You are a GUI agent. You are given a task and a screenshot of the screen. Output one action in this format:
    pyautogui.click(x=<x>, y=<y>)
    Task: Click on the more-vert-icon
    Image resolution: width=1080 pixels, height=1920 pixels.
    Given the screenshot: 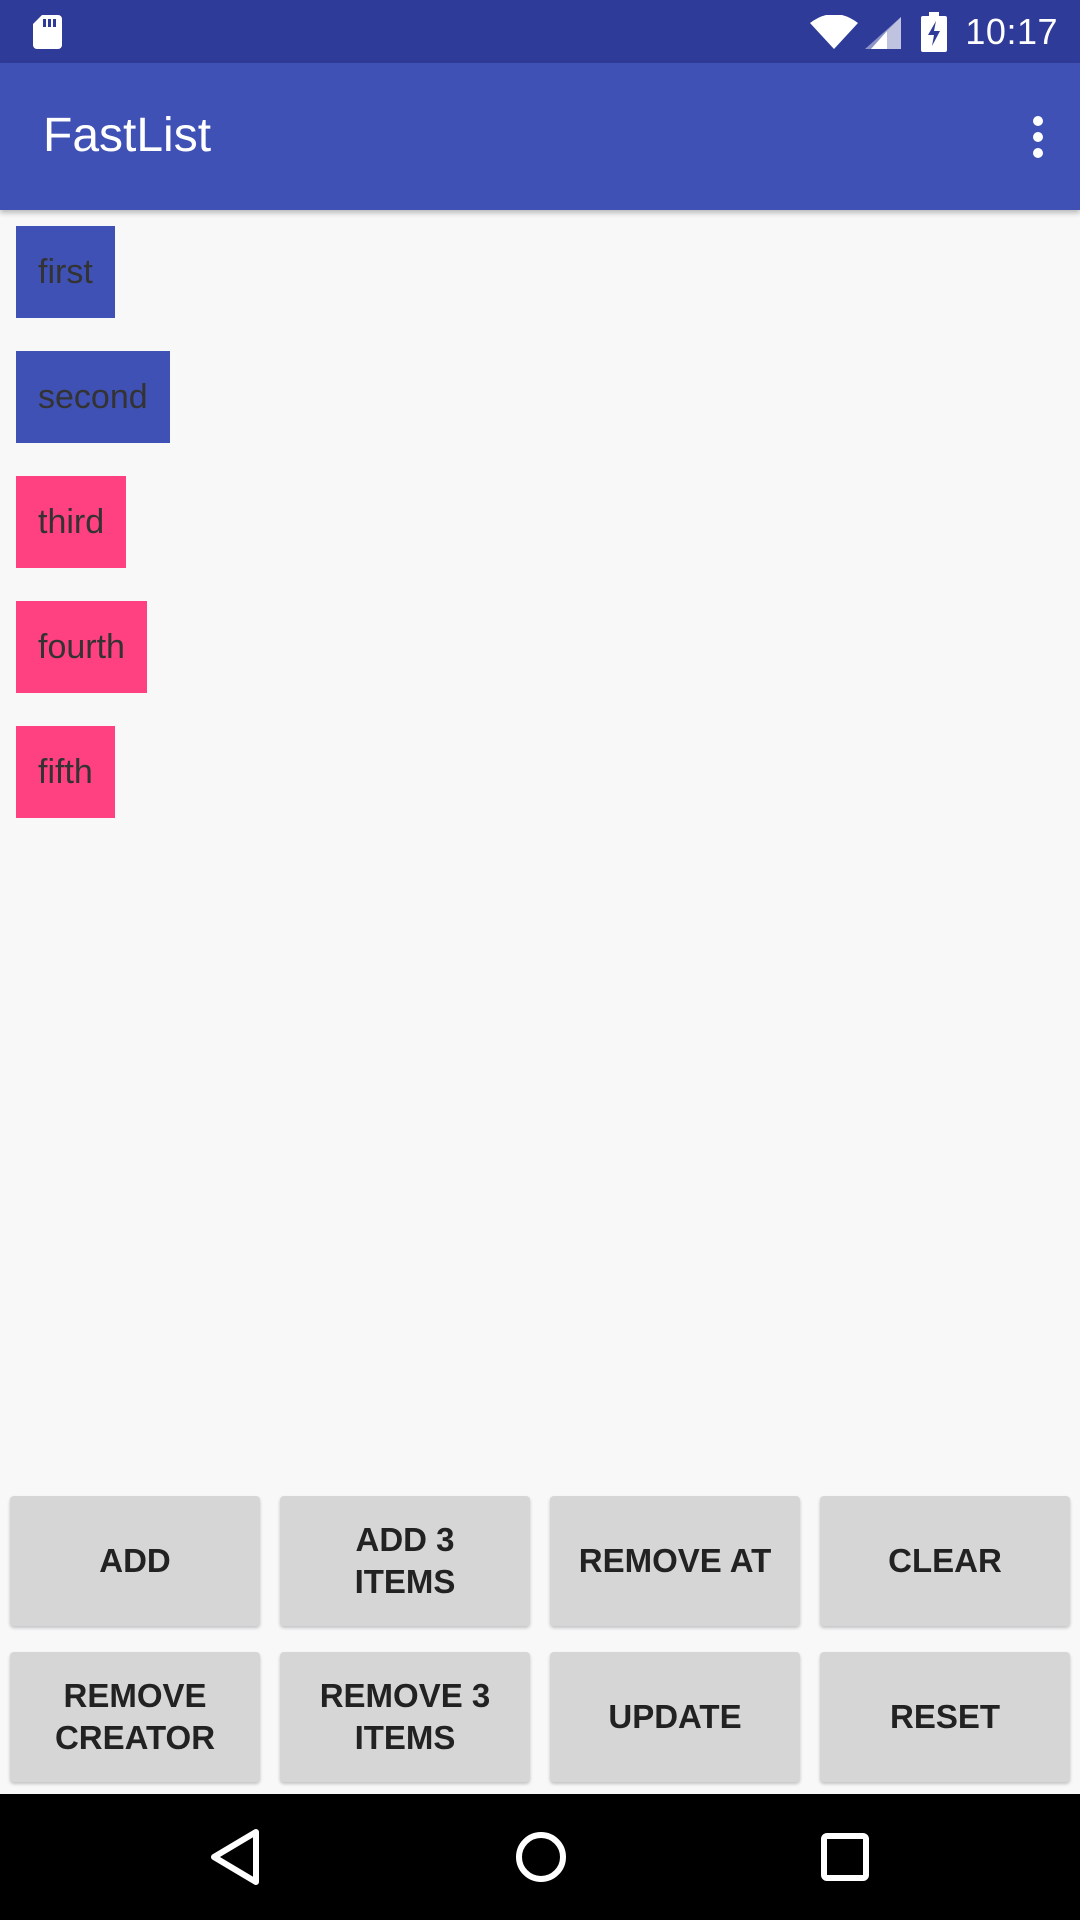 What is the action you would take?
    pyautogui.click(x=1038, y=137)
    